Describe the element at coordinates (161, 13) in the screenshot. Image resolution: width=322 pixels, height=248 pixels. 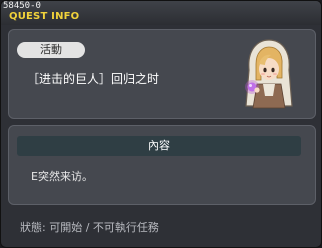
I see `title-bar: 58450-0 QUEST INFO` at that location.